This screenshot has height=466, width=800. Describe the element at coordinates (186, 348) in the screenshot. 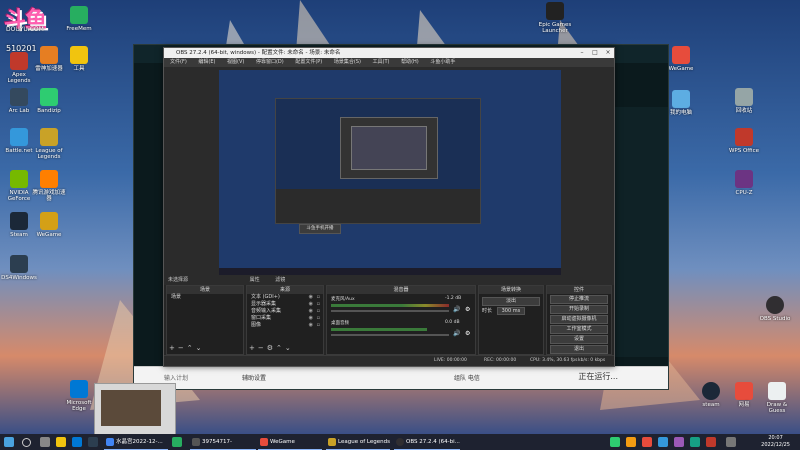

I see `scenes-toolbar: +−⌃⌄` at that location.